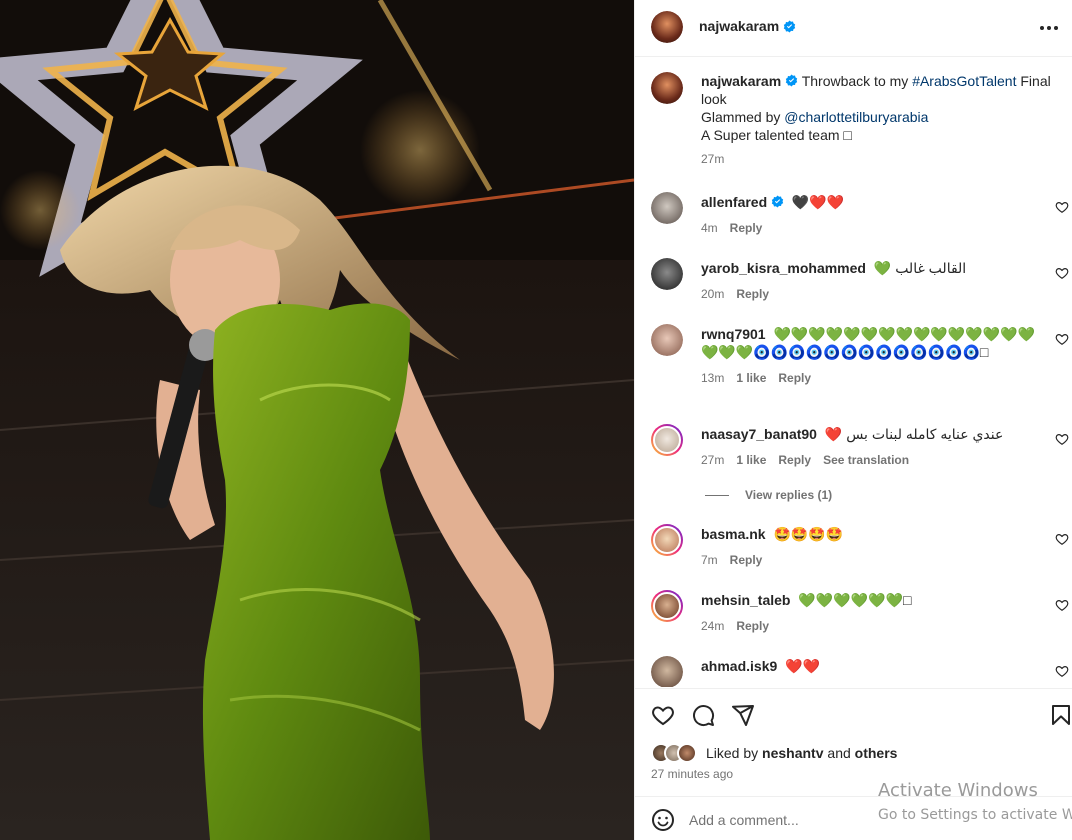  I want to click on emoji-icon, so click(663, 820).